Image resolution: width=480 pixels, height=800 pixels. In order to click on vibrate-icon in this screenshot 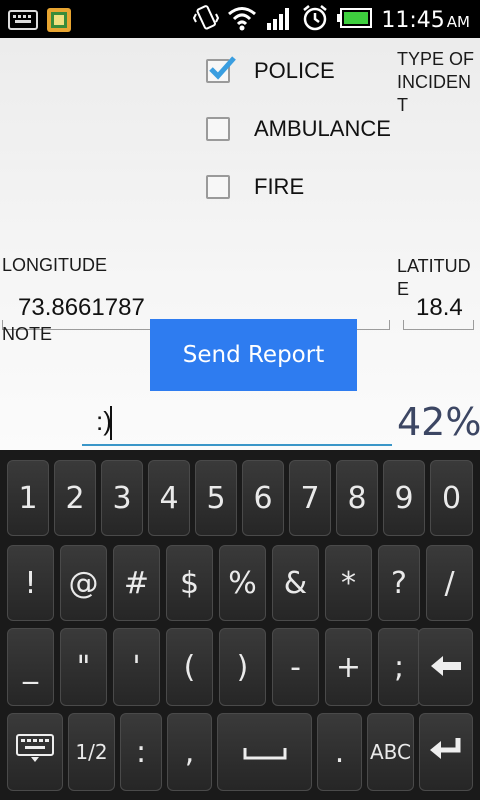, I will do `click(206, 20)`.